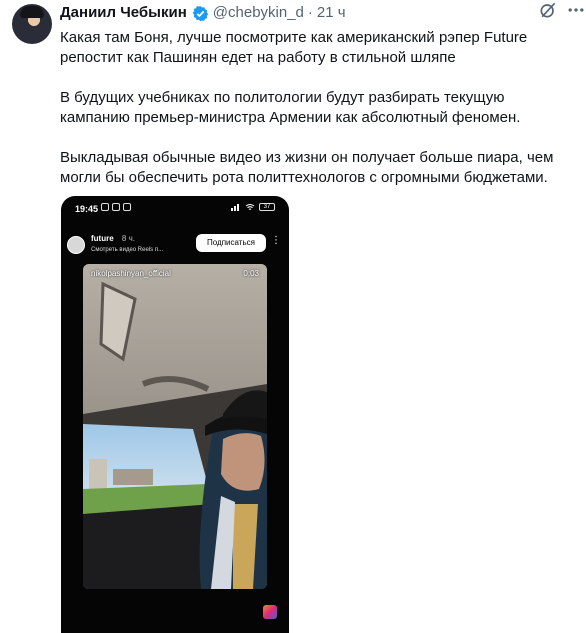  Describe the element at coordinates (231, 243) in the screenshot. I see `subscribe-button: Подписаться` at that location.